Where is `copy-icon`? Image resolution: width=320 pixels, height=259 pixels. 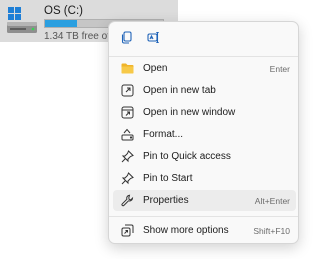
copy-icon is located at coordinates (126, 40).